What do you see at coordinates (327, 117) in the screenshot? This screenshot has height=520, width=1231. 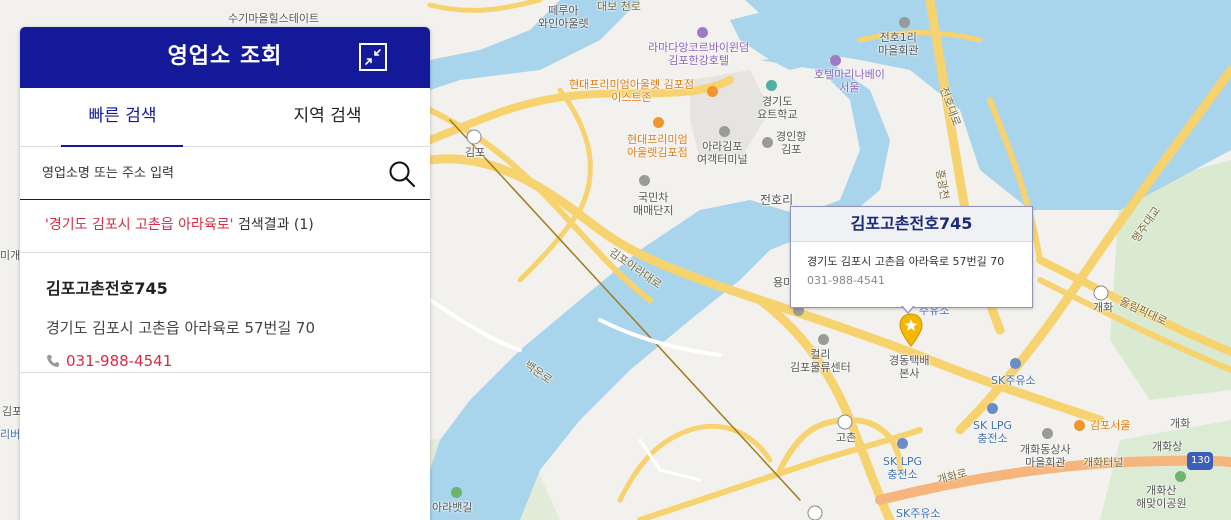 I see `tab-region-search: 지역 검색` at bounding box center [327, 117].